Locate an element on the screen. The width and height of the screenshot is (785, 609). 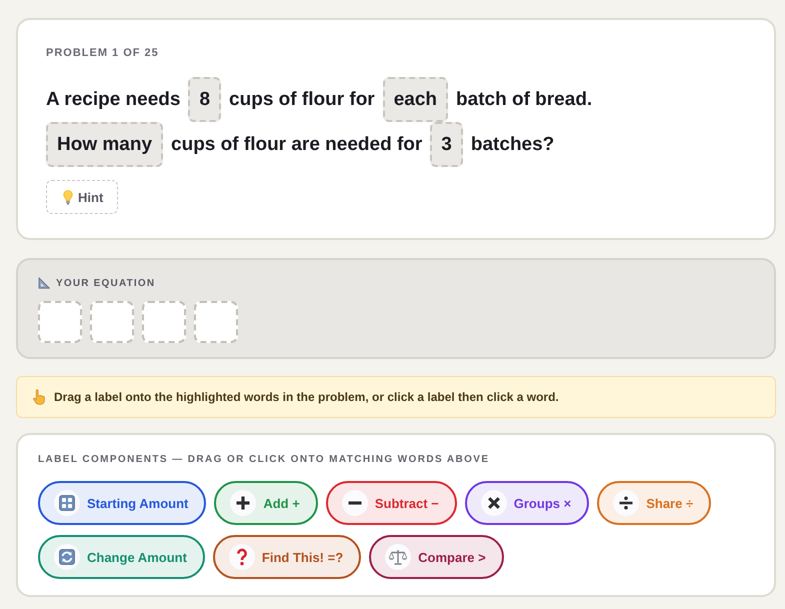
triangle-ruler-icon is located at coordinates (44, 283).